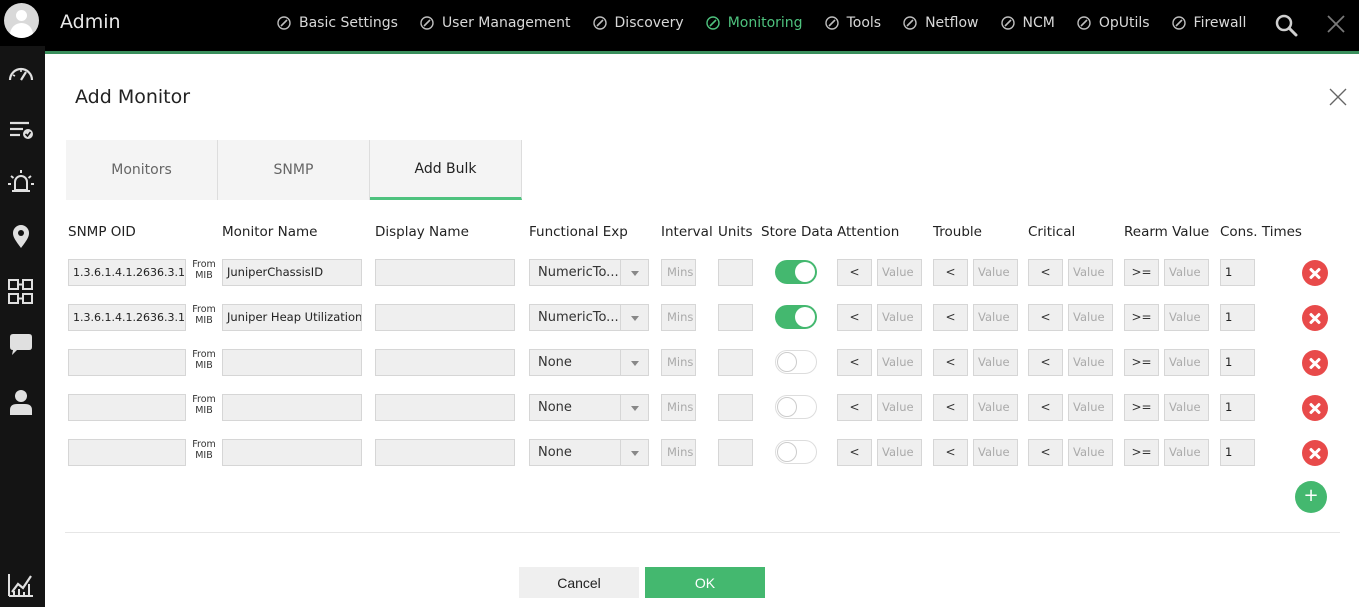 This screenshot has width=1359, height=607. Describe the element at coordinates (21, 130) in the screenshot. I see `inventory-icon` at that location.